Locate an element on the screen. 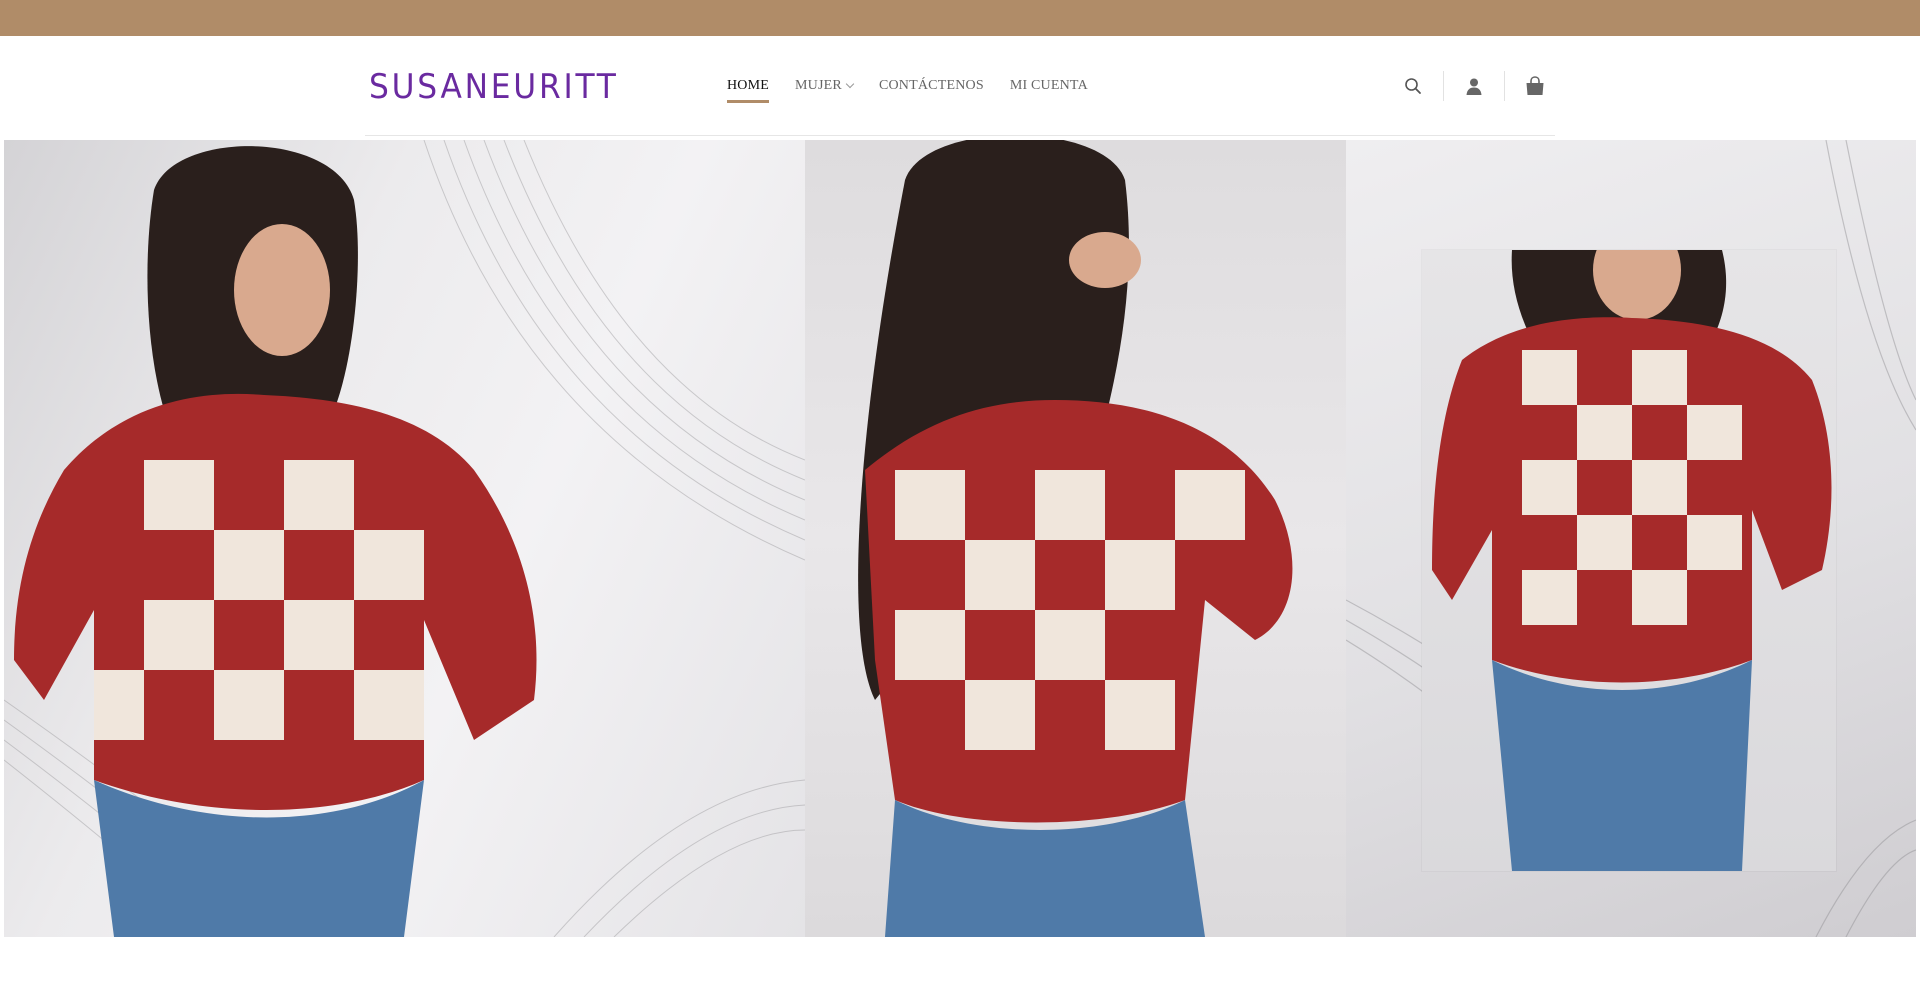 Image resolution: width=1920 pixels, height=993 pixels. nav-item-contactenos: CONTÁCTENOS is located at coordinates (931, 86).